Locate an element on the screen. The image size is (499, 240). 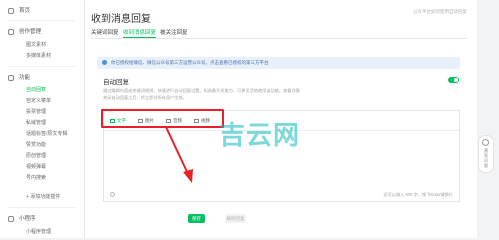
watermark-text: 吉云网 is located at coordinates (260, 135).